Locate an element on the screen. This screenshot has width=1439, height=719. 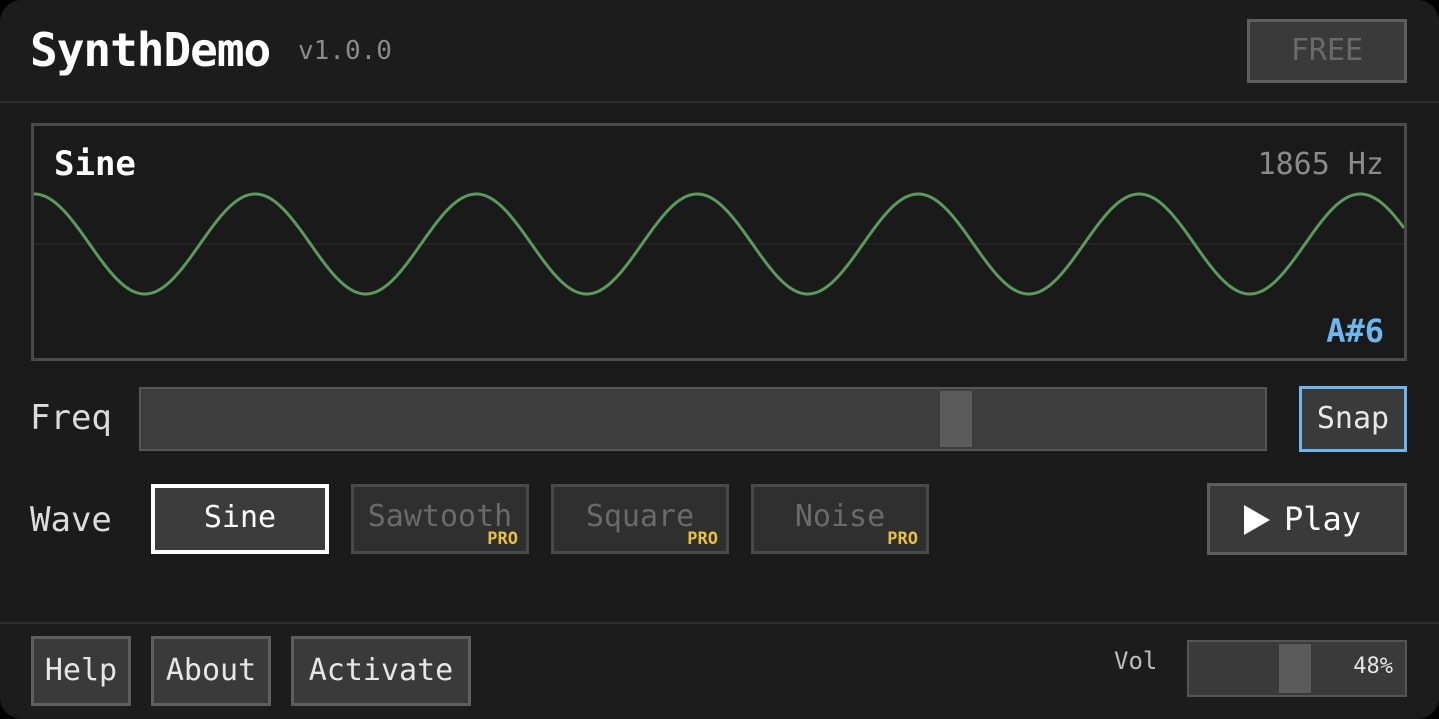
app-version: v1.0.0 is located at coordinates (345, 51).